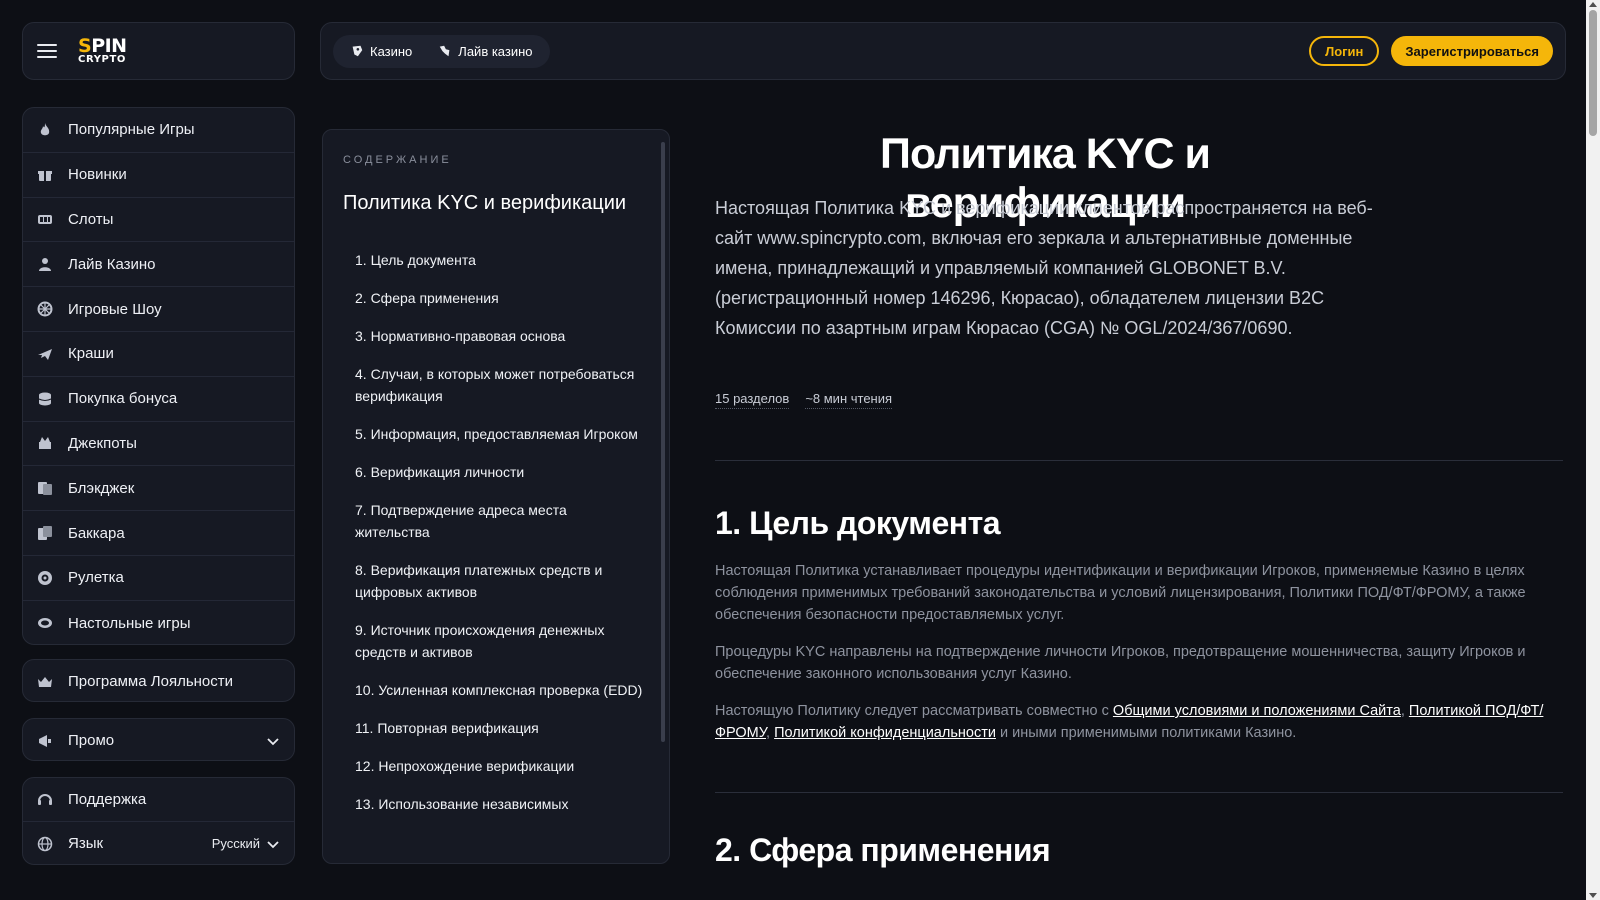 The width and height of the screenshot is (1600, 900). Describe the element at coordinates (45, 354) in the screenshot. I see `airplane-icon` at that location.